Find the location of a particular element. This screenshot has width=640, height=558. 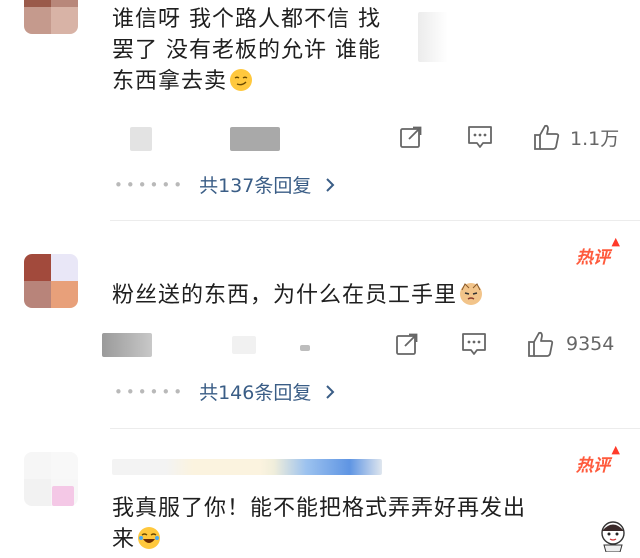

view-replies-link: •••••• 共137条回复 is located at coordinates (225, 184).